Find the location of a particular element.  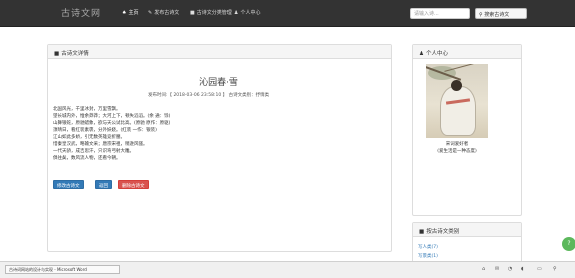

nav-item-label: 主页 is located at coordinates (133, 13).